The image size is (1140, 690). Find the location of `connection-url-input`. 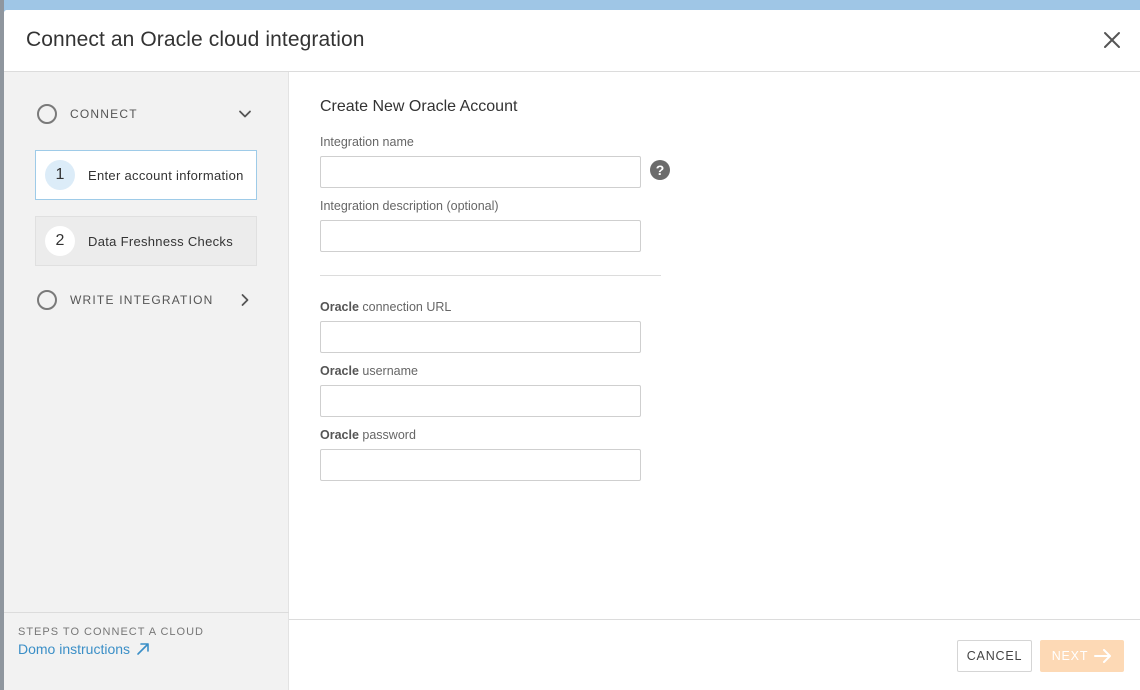

connection-url-input is located at coordinates (480, 337).